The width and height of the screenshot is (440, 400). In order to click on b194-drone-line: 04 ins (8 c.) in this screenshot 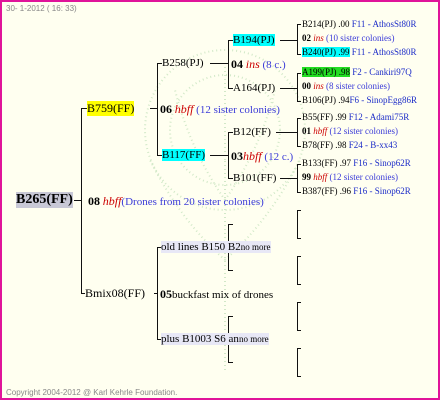, I will do `click(258, 64)`.